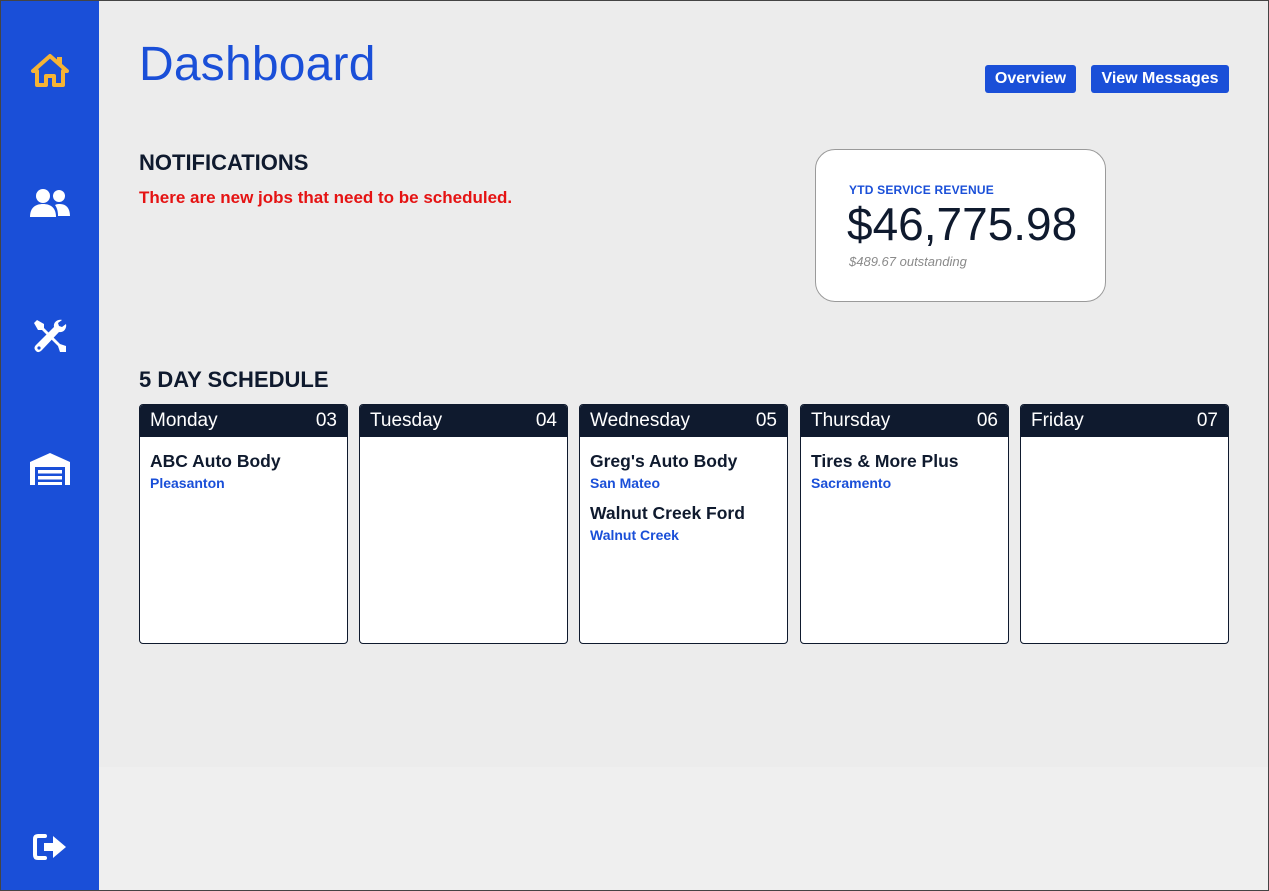  Describe the element at coordinates (885, 461) in the screenshot. I see `job-name: Tires & More Plus` at that location.